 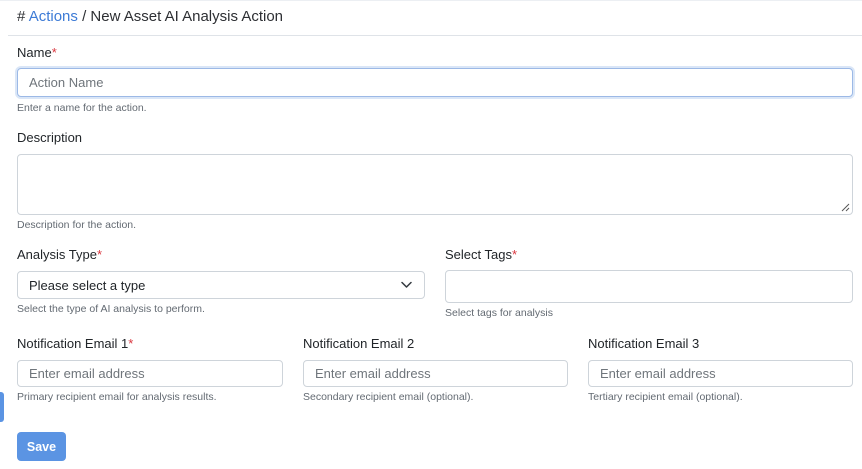 I want to click on tags-label: Select Tags*, so click(x=481, y=255).